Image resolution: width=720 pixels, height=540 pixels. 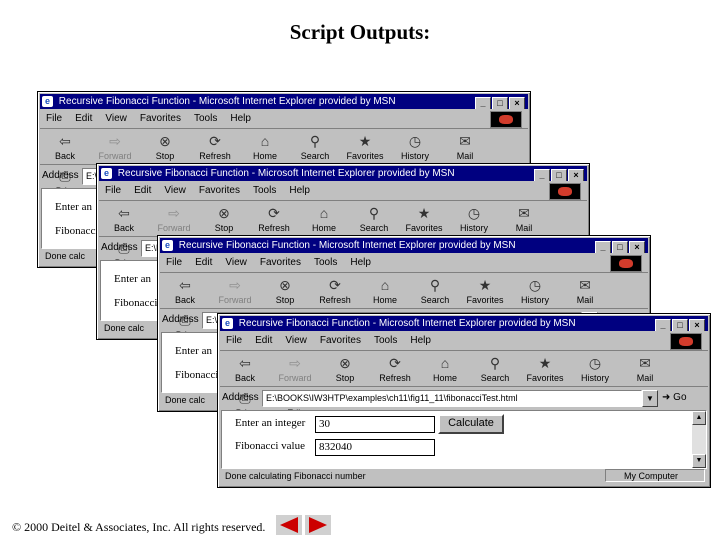 What do you see at coordinates (444, 378) in the screenshot?
I see `toolbar-label: Home` at bounding box center [444, 378].